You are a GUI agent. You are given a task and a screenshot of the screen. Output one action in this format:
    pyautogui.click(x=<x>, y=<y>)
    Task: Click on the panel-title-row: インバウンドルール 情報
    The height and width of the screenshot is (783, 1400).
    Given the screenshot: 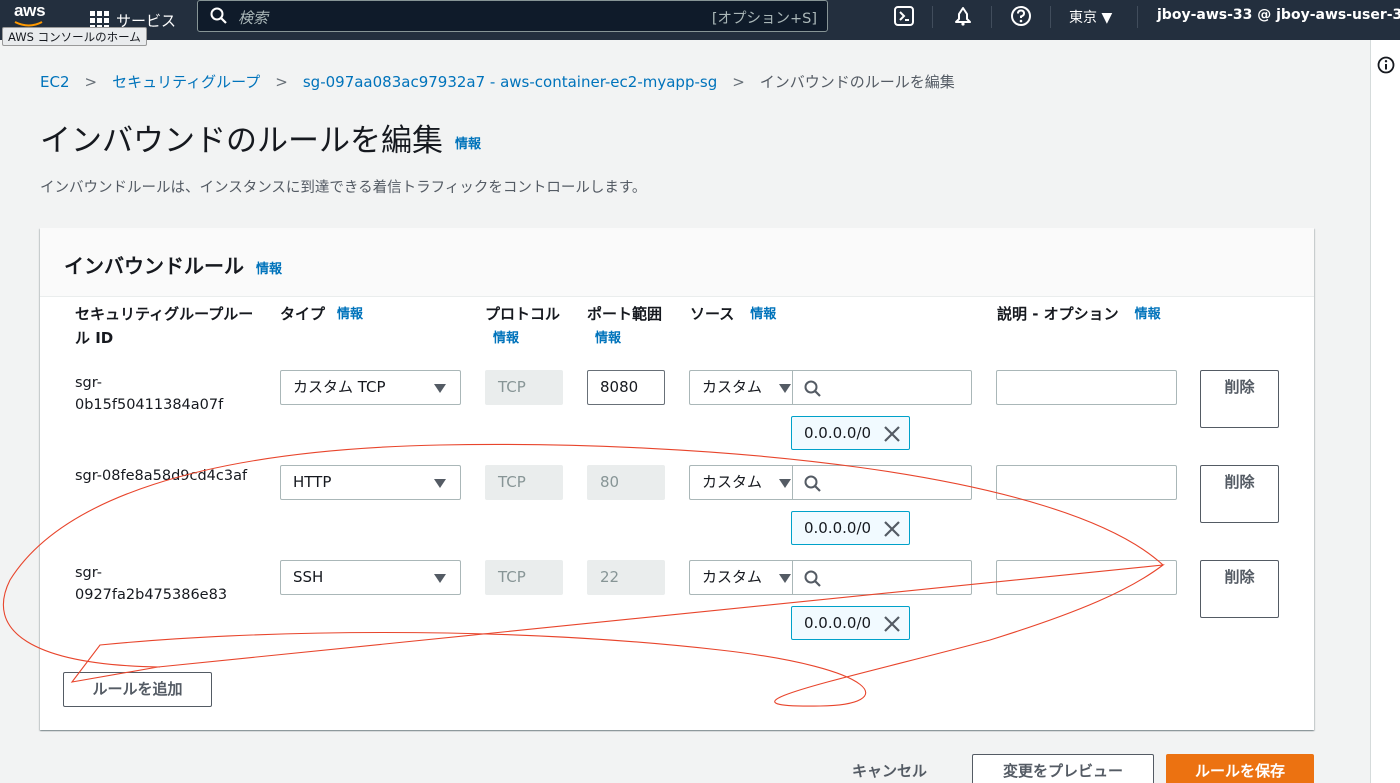 What is the action you would take?
    pyautogui.click(x=173, y=264)
    